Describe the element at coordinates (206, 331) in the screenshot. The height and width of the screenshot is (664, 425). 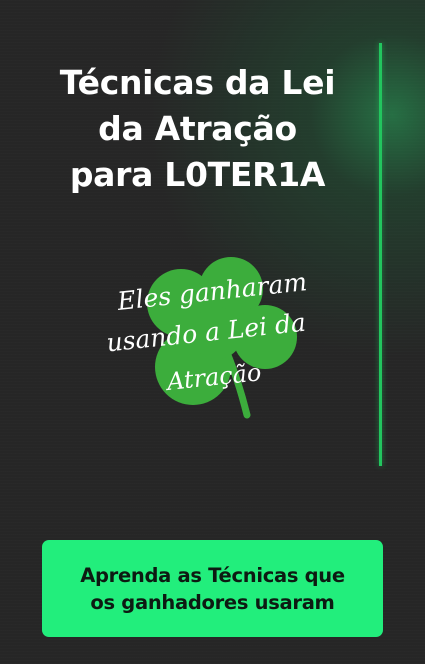
I see `clover-caption: Eles ganharam usando a Lei da Atração` at that location.